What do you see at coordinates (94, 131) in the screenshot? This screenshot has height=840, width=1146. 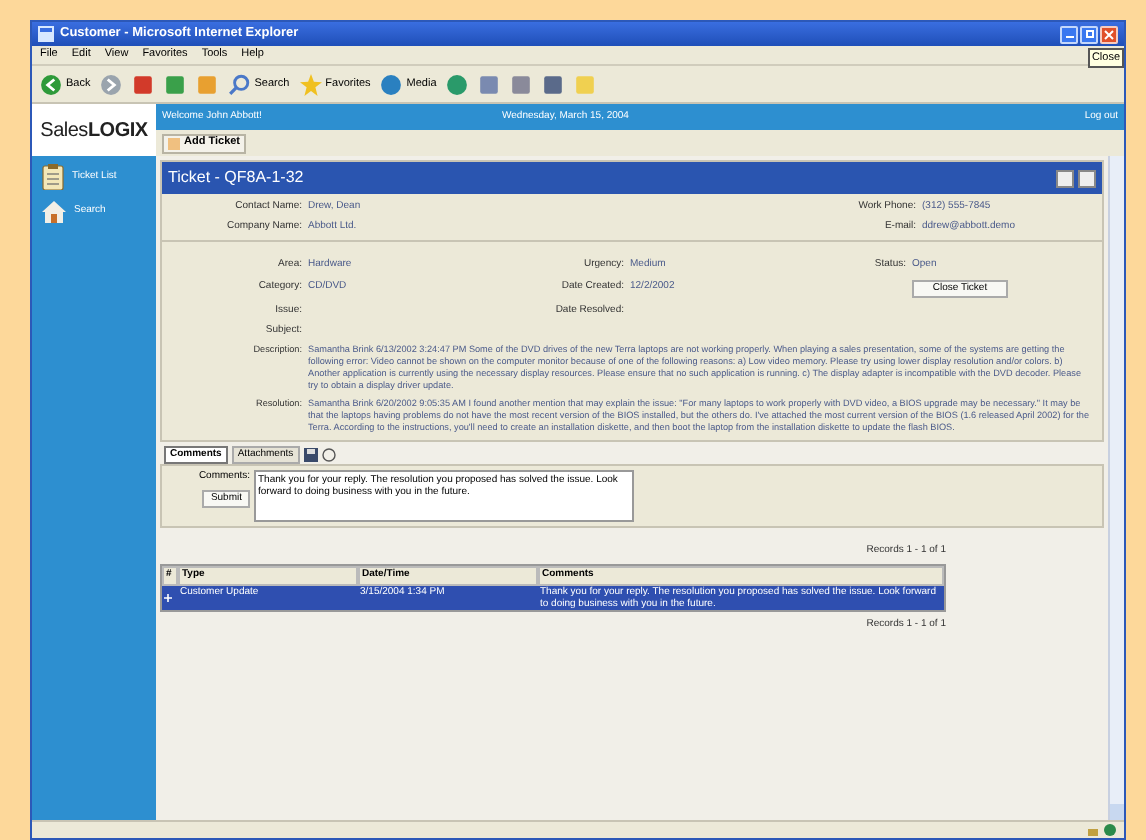 I see `logo: SalesLOGIX` at bounding box center [94, 131].